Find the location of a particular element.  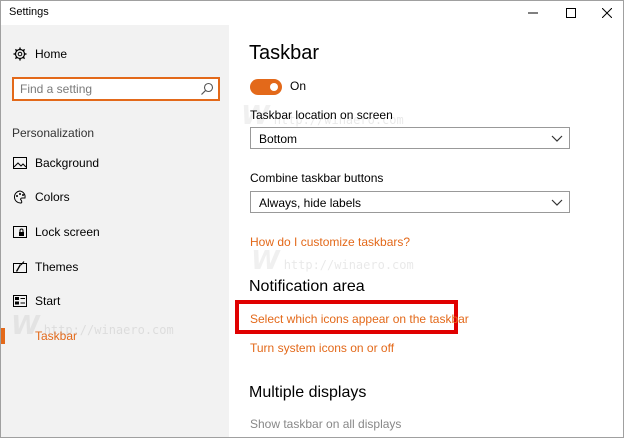

sidebar-item-taskbar: Taskbar is located at coordinates (115, 336).